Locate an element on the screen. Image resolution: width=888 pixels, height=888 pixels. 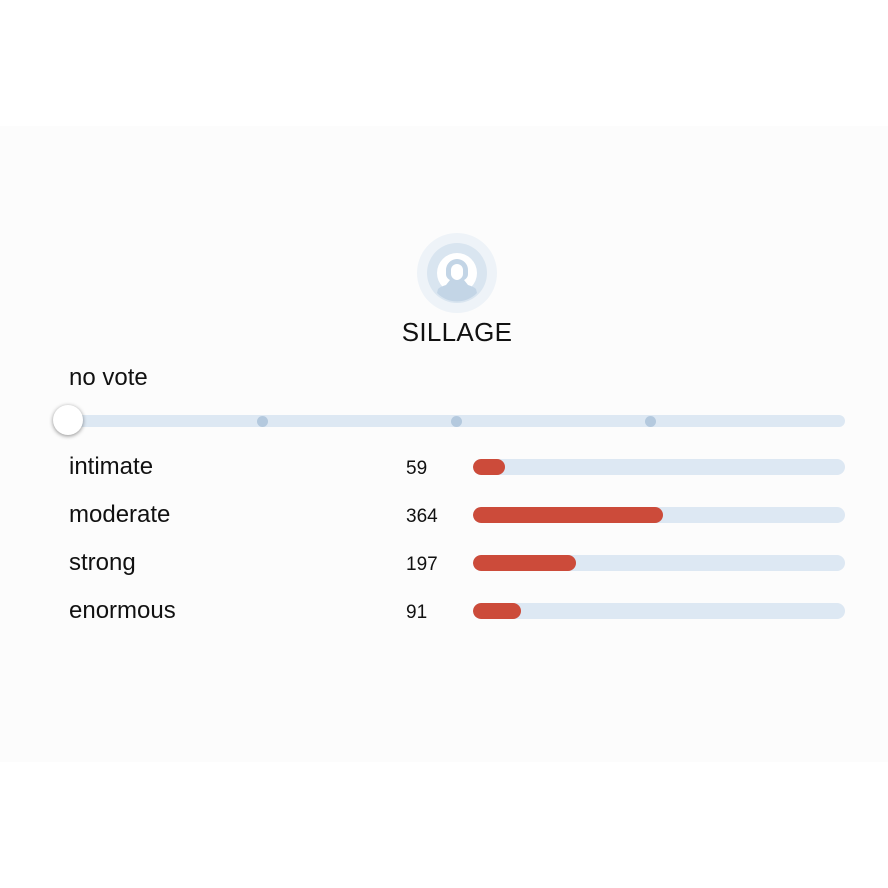
vote-status-label: no vote is located at coordinates (108, 377).